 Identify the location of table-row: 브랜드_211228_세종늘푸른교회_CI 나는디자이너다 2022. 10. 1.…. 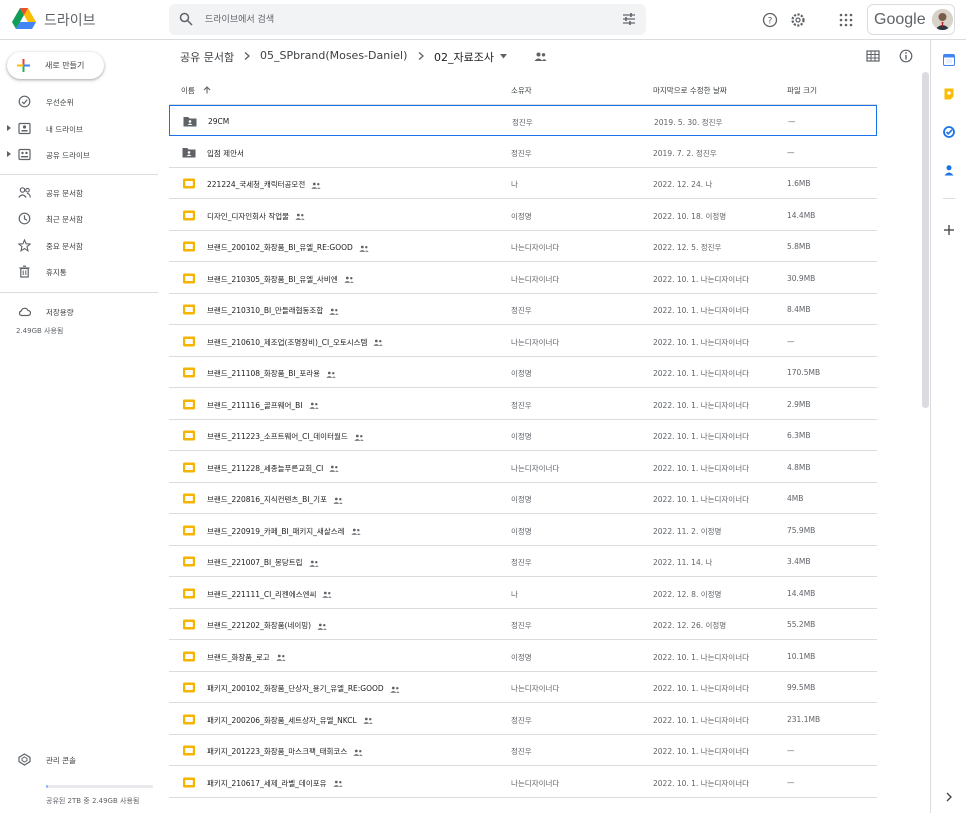
(523, 467).